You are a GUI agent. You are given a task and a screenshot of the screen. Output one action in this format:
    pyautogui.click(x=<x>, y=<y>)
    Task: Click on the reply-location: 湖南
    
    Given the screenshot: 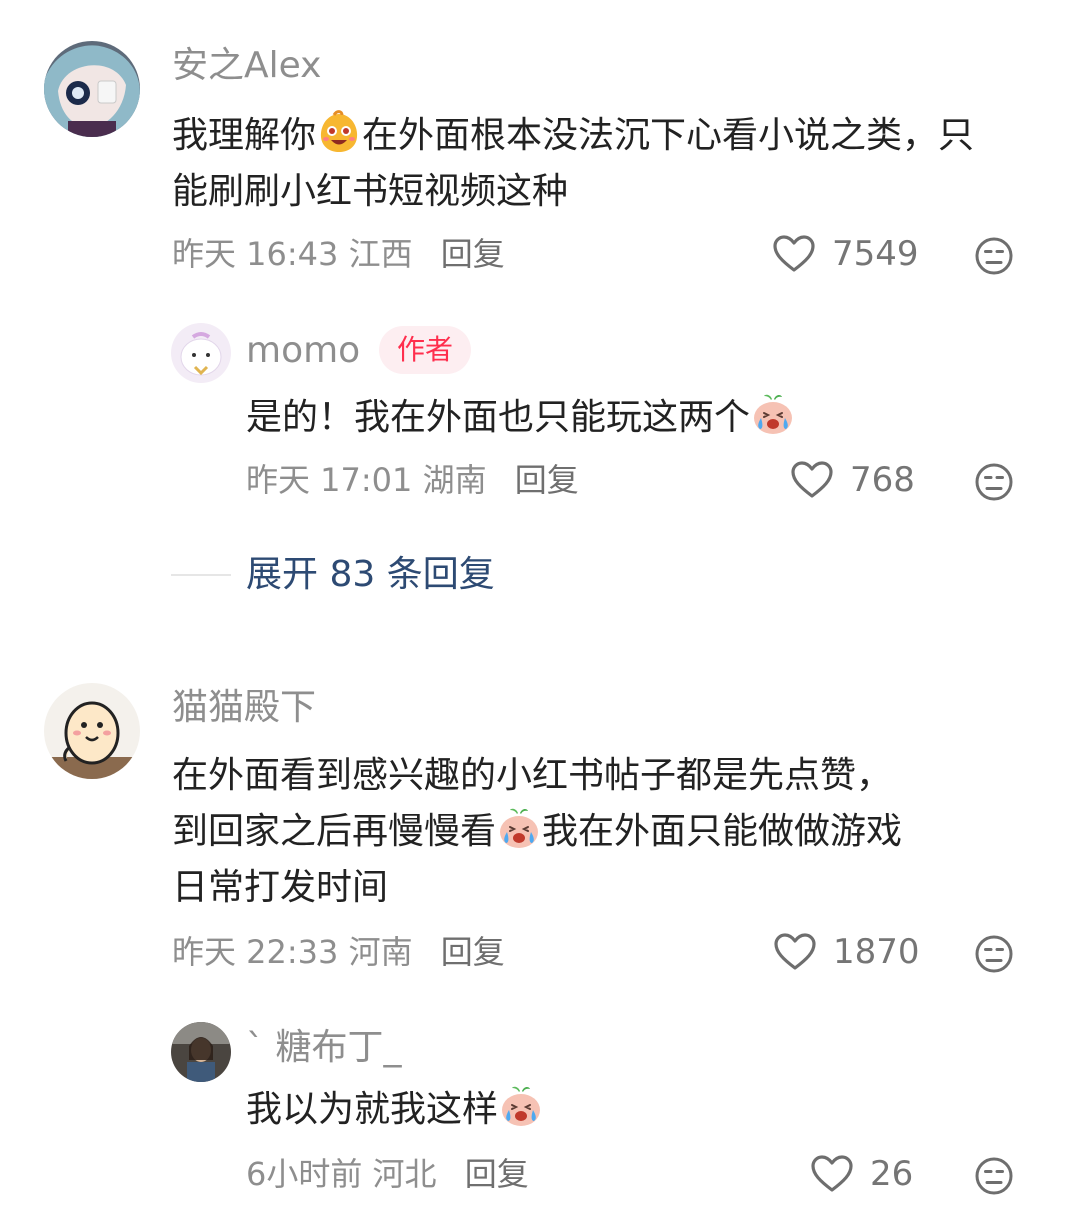 What is the action you would take?
    pyautogui.click(x=454, y=480)
    